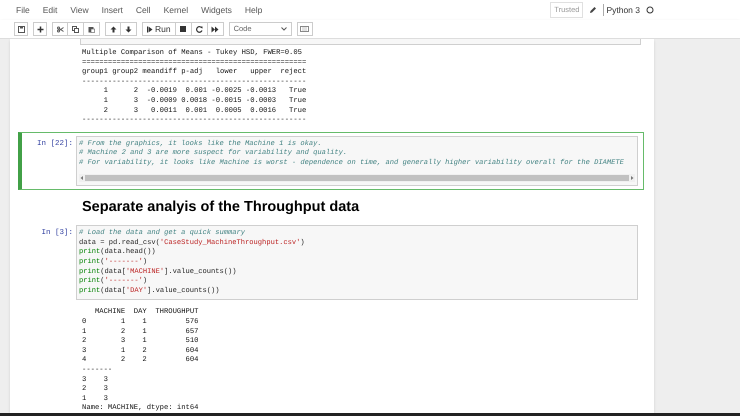 The height and width of the screenshot is (416, 740). I want to click on run-all-button, so click(216, 29).